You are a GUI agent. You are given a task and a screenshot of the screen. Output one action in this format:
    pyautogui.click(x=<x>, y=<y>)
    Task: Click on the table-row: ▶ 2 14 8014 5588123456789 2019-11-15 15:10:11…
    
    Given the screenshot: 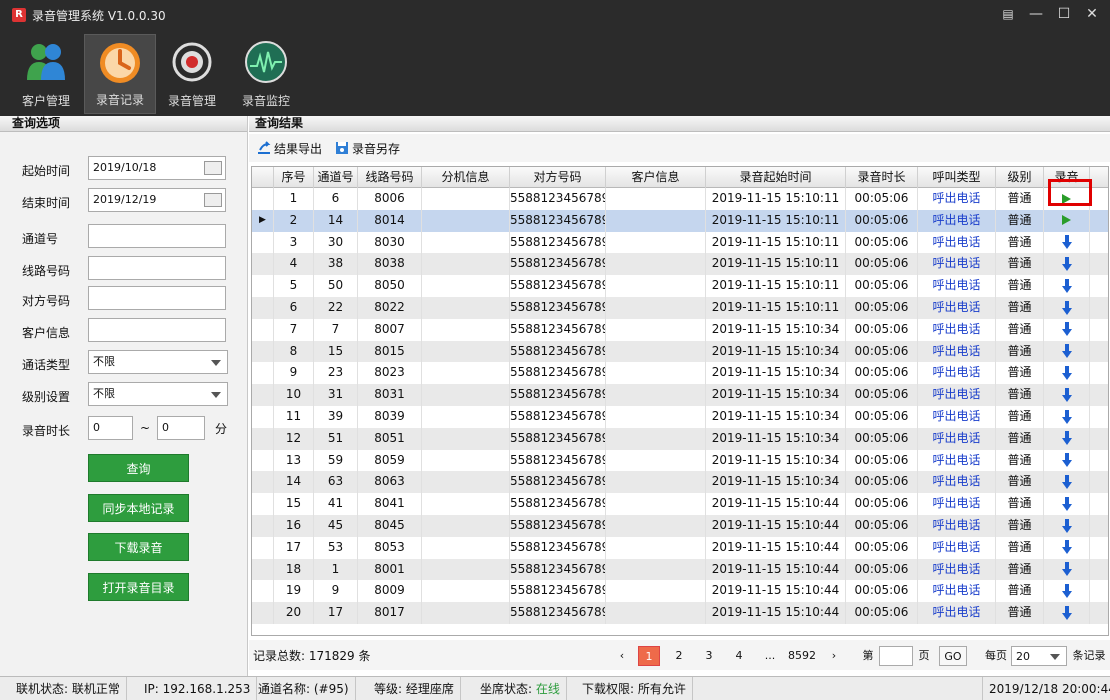 What is the action you would take?
    pyautogui.click(x=680, y=220)
    